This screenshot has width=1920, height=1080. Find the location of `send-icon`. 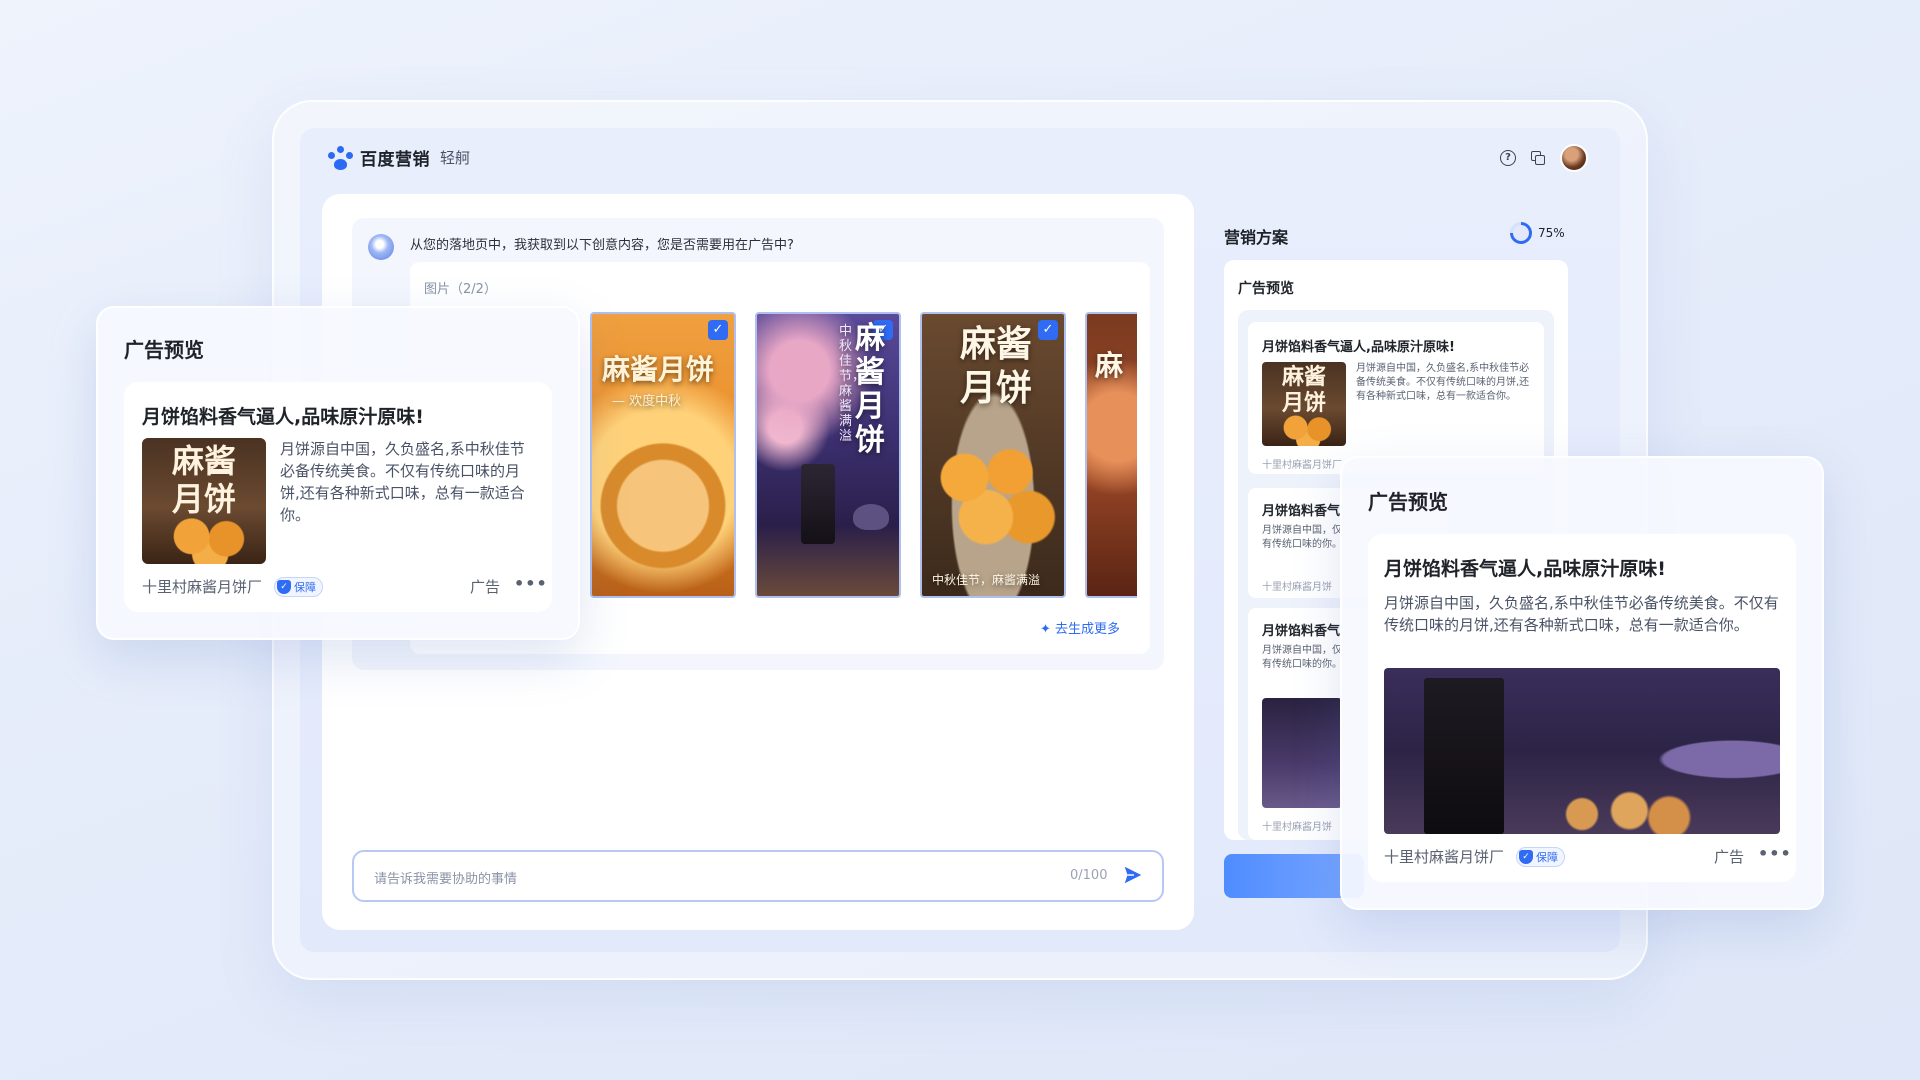

send-icon is located at coordinates (1133, 875).